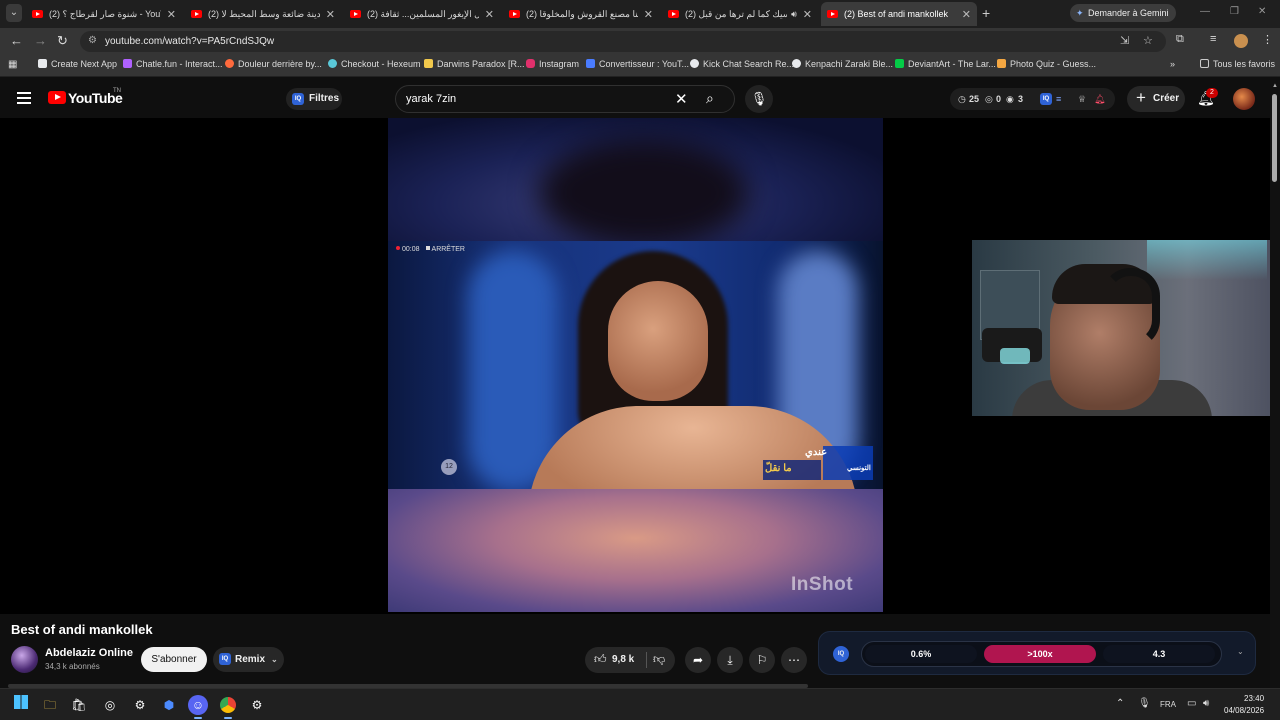 Image resolution: width=1280 pixels, height=720 pixels. What do you see at coordinates (1120, 703) in the screenshot?
I see `tray-chevron-icon: ⌃` at bounding box center [1120, 703].